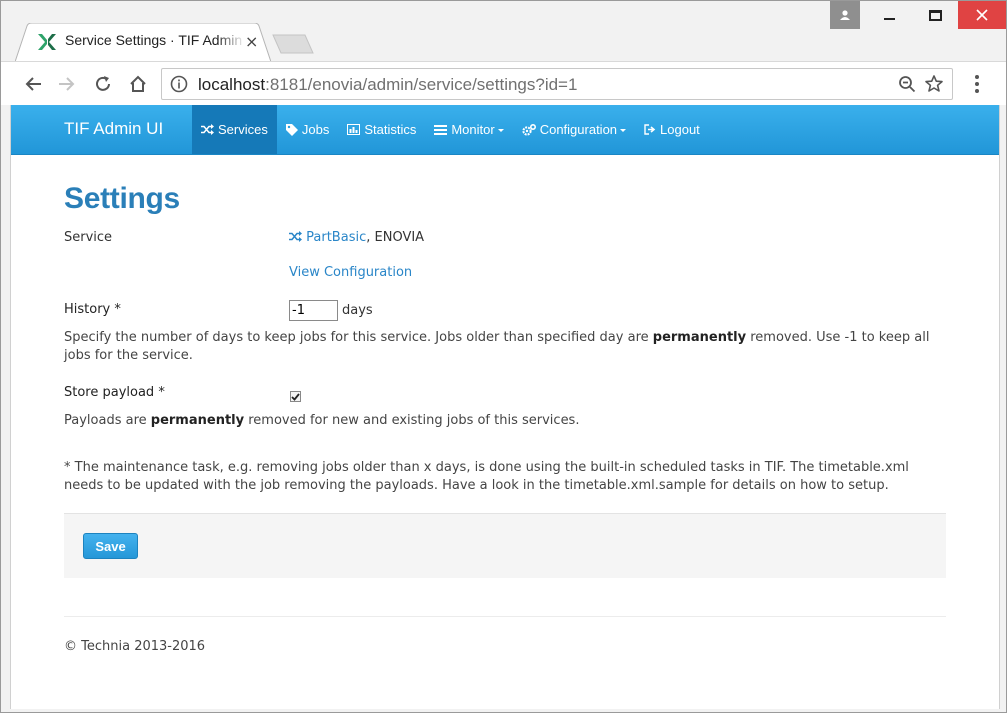 Image resolution: width=1007 pixels, height=713 pixels. Describe the element at coordinates (113, 129) in the screenshot. I see `brand: TIF Admin UI` at that location.